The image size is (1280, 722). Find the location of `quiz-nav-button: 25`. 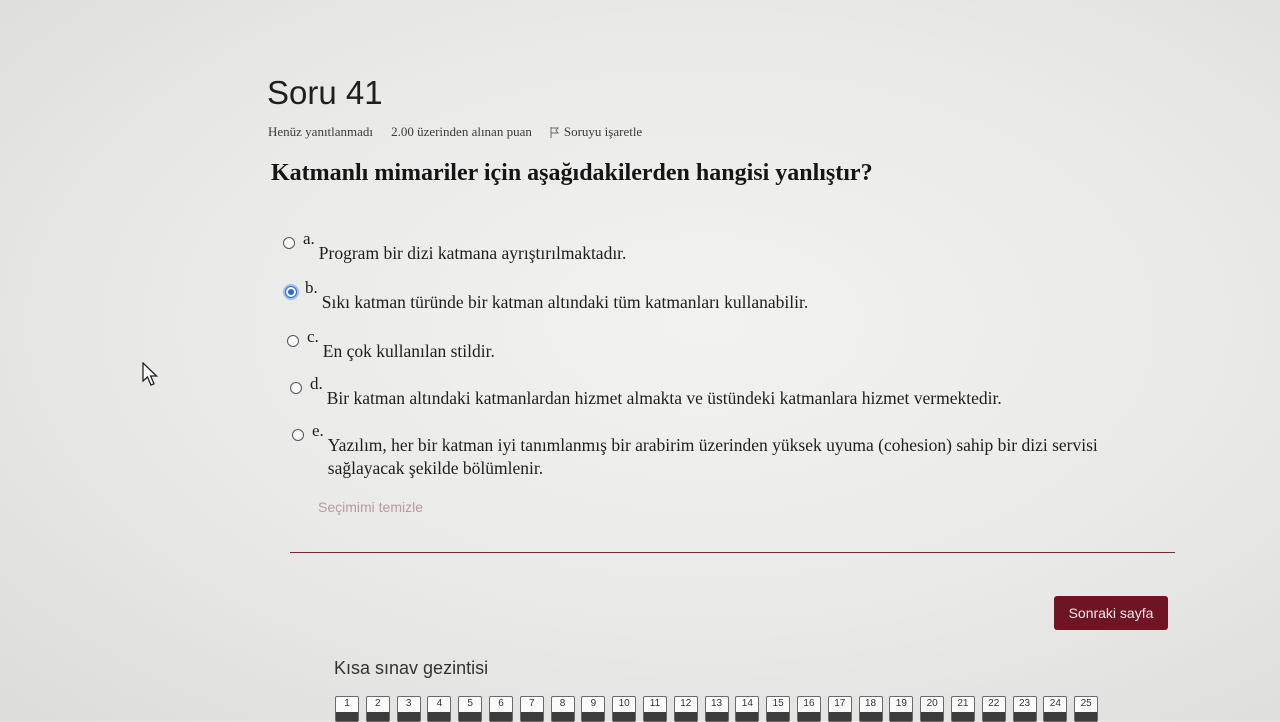

quiz-nav-button: 25 is located at coordinates (1086, 709).